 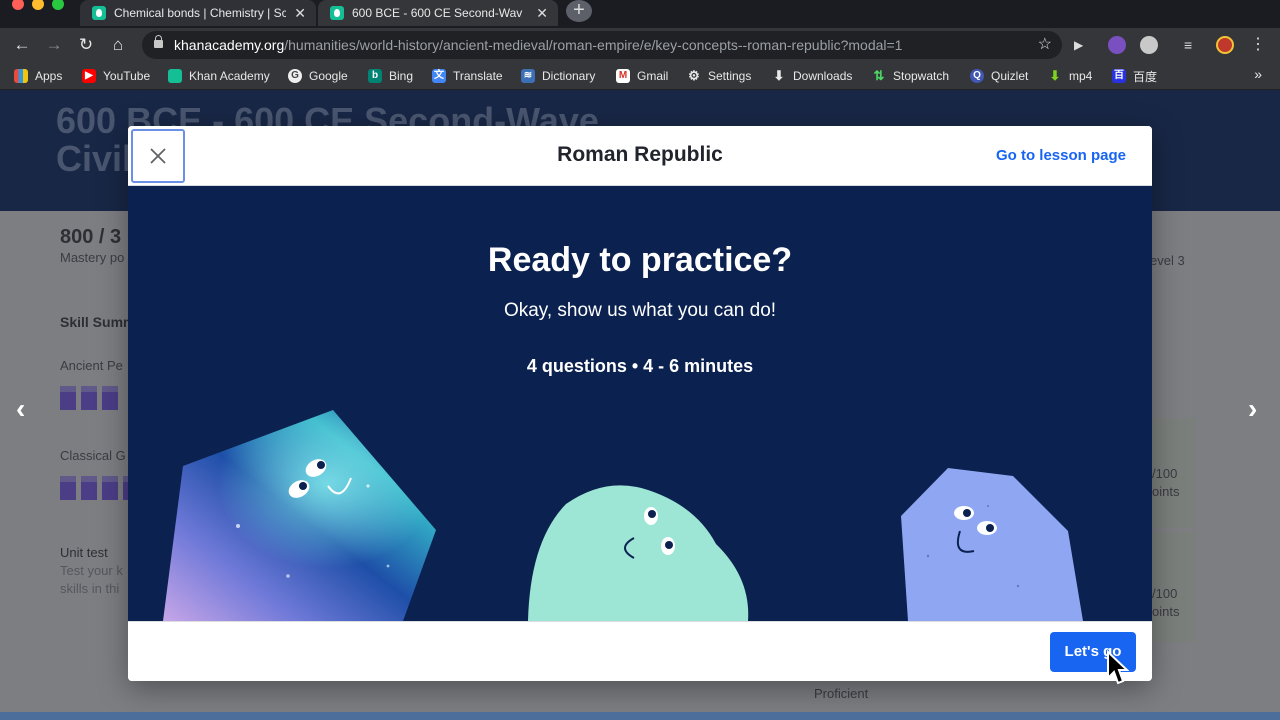 What do you see at coordinates (38, 76) in the screenshot?
I see `bookmark-apps: Apps` at bounding box center [38, 76].